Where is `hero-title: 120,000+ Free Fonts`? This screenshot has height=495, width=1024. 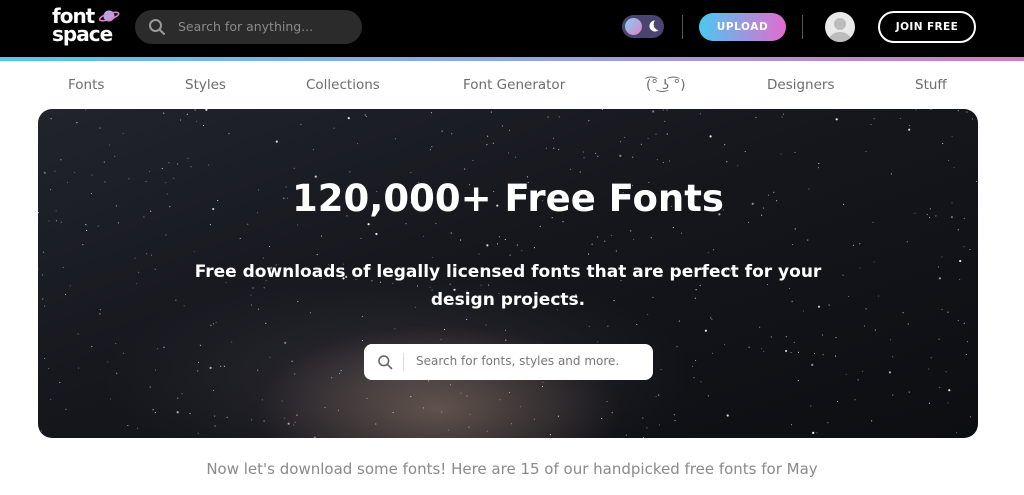 hero-title: 120,000+ Free Fonts is located at coordinates (508, 198).